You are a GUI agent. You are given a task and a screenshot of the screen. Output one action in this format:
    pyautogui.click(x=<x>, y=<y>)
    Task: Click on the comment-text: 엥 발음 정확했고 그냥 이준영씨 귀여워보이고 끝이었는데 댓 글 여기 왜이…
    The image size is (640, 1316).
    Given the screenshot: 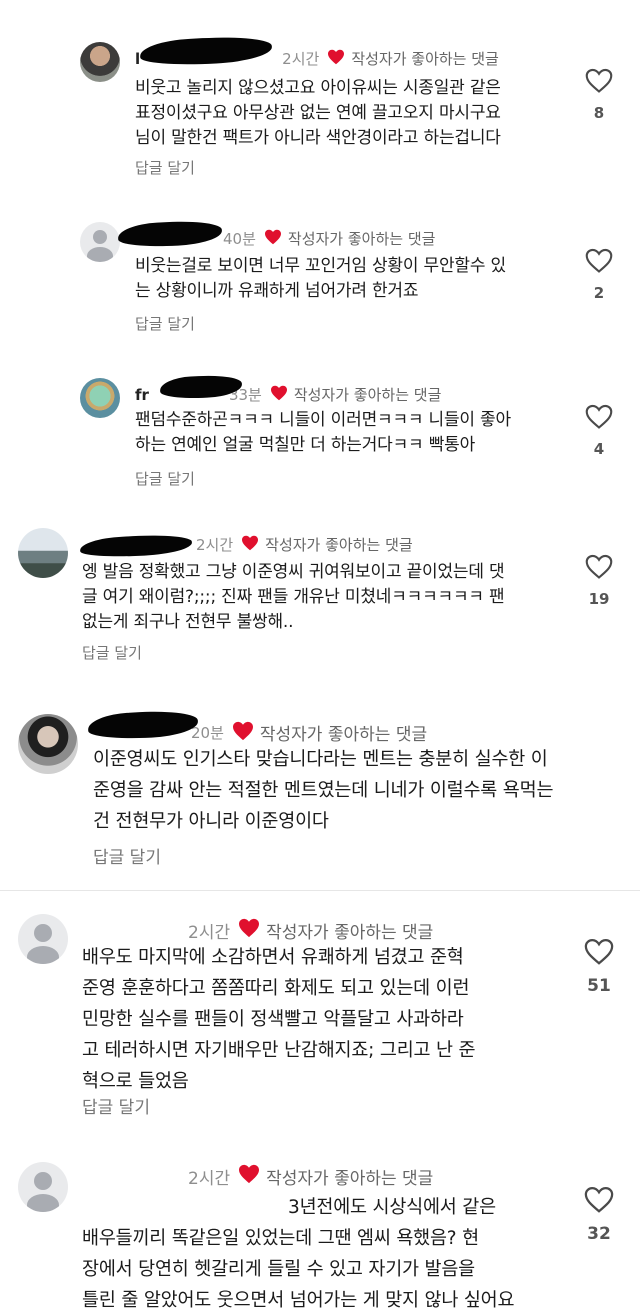 What is the action you would take?
    pyautogui.click(x=327, y=597)
    